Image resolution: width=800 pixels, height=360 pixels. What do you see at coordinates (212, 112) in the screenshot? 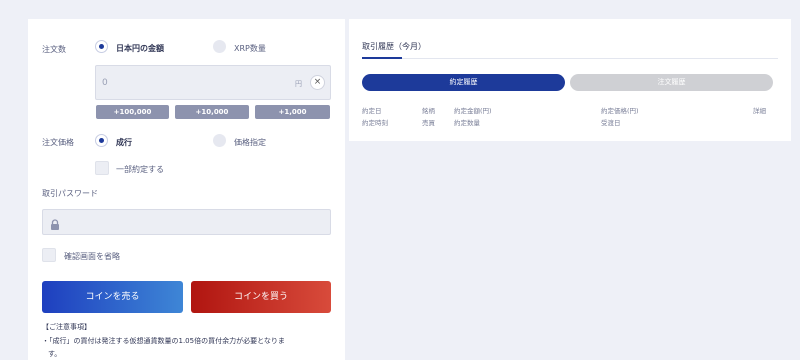
I see `quick-add-10000: +10,000` at bounding box center [212, 112].